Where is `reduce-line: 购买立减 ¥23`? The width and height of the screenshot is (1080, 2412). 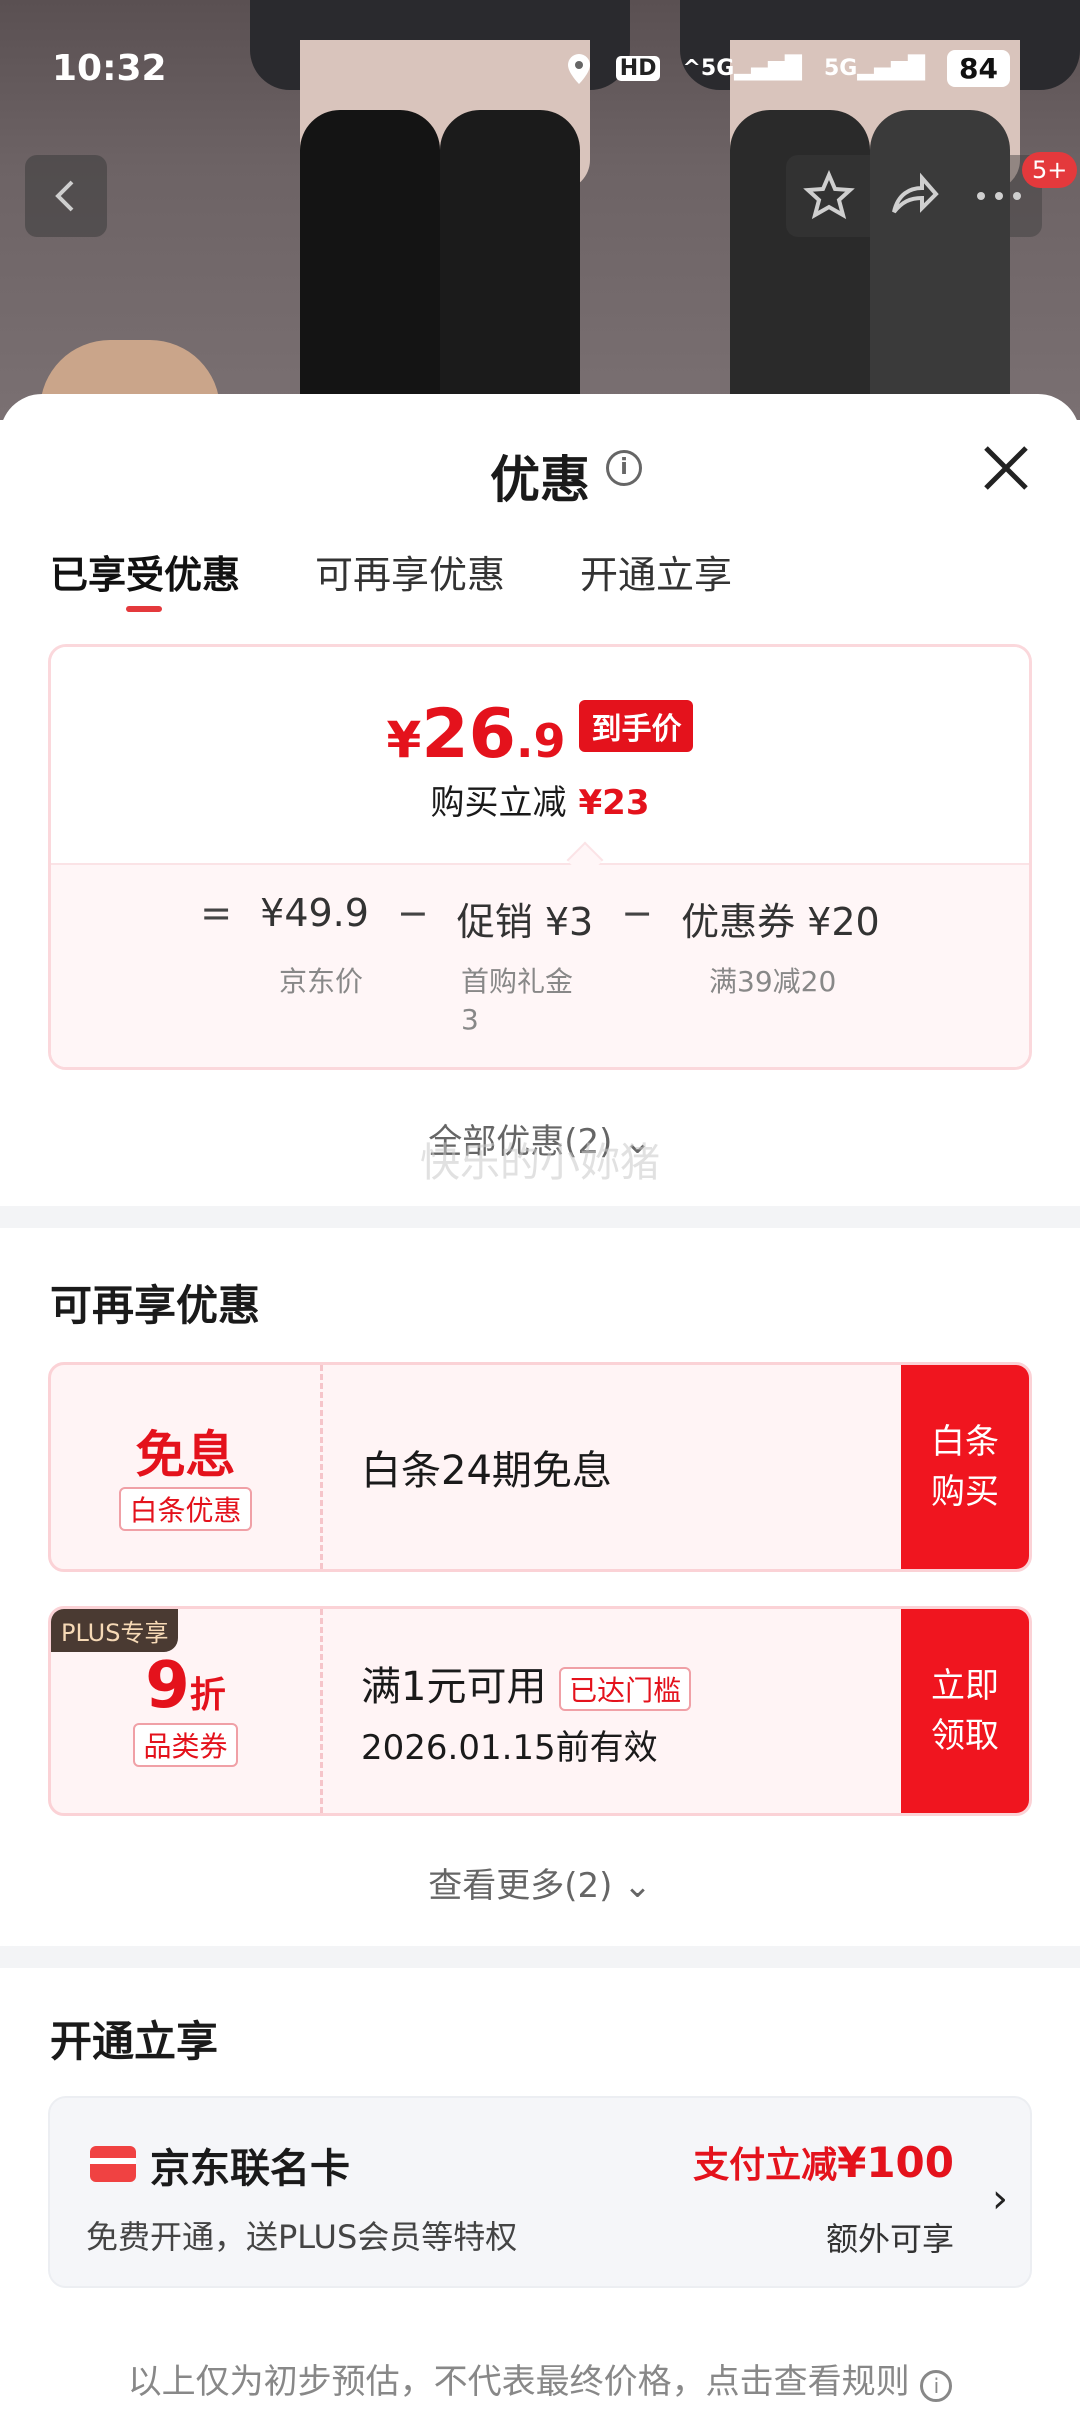 reduce-line: 购买立减 ¥23 is located at coordinates (540, 799).